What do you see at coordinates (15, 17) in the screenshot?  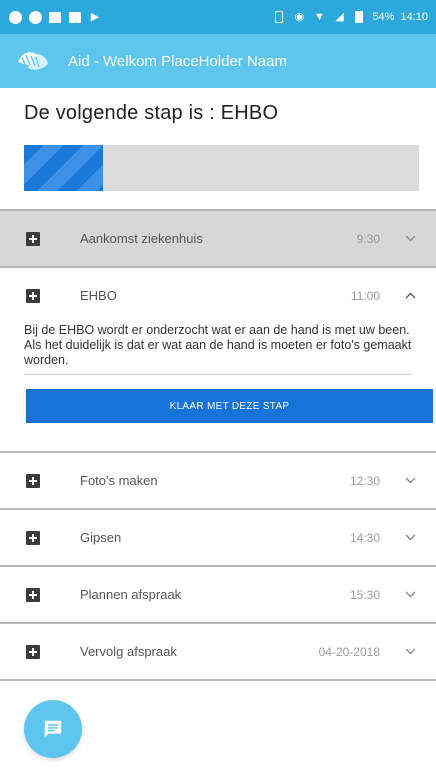 I see `notification-icon` at bounding box center [15, 17].